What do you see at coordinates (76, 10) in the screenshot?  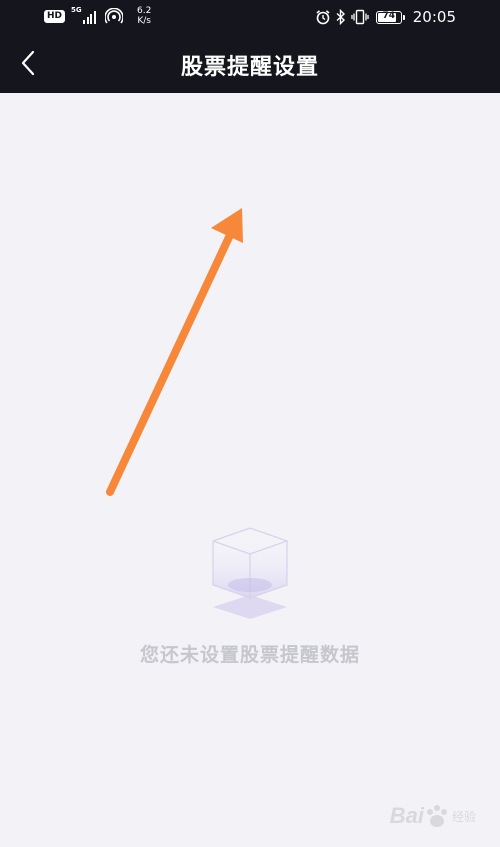 I see `network-type-label: 5G` at bounding box center [76, 10].